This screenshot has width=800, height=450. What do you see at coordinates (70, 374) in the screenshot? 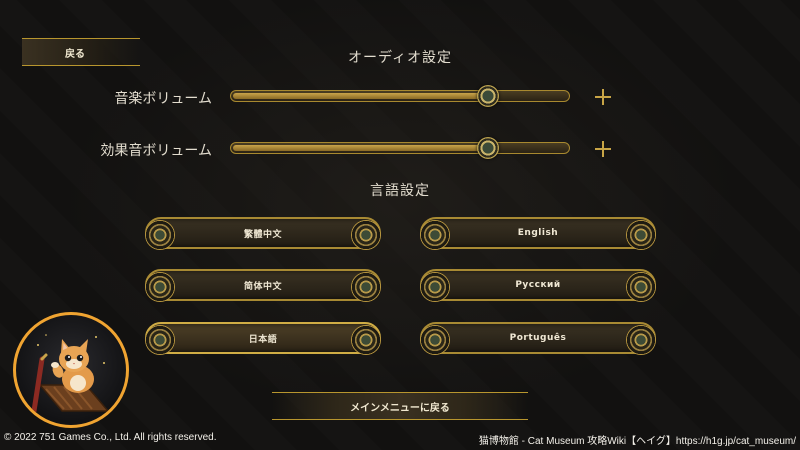
I see `cat-avatar-icon` at bounding box center [70, 374].